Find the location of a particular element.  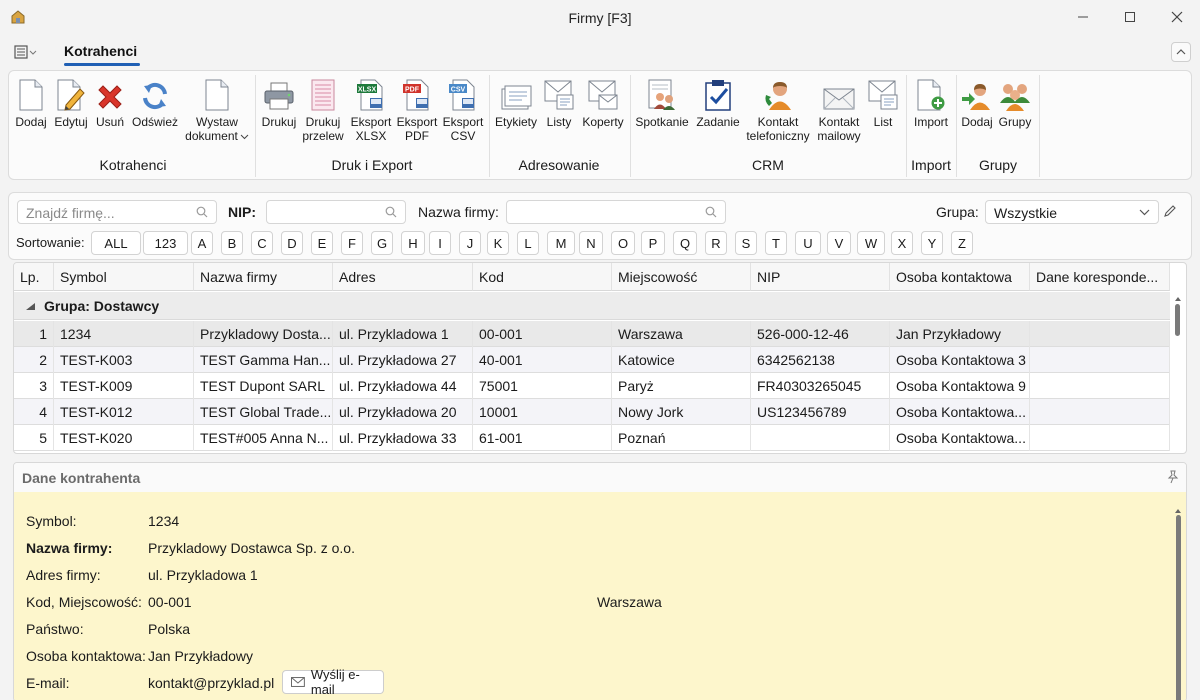

sort-button-f: F is located at coordinates (352, 243).